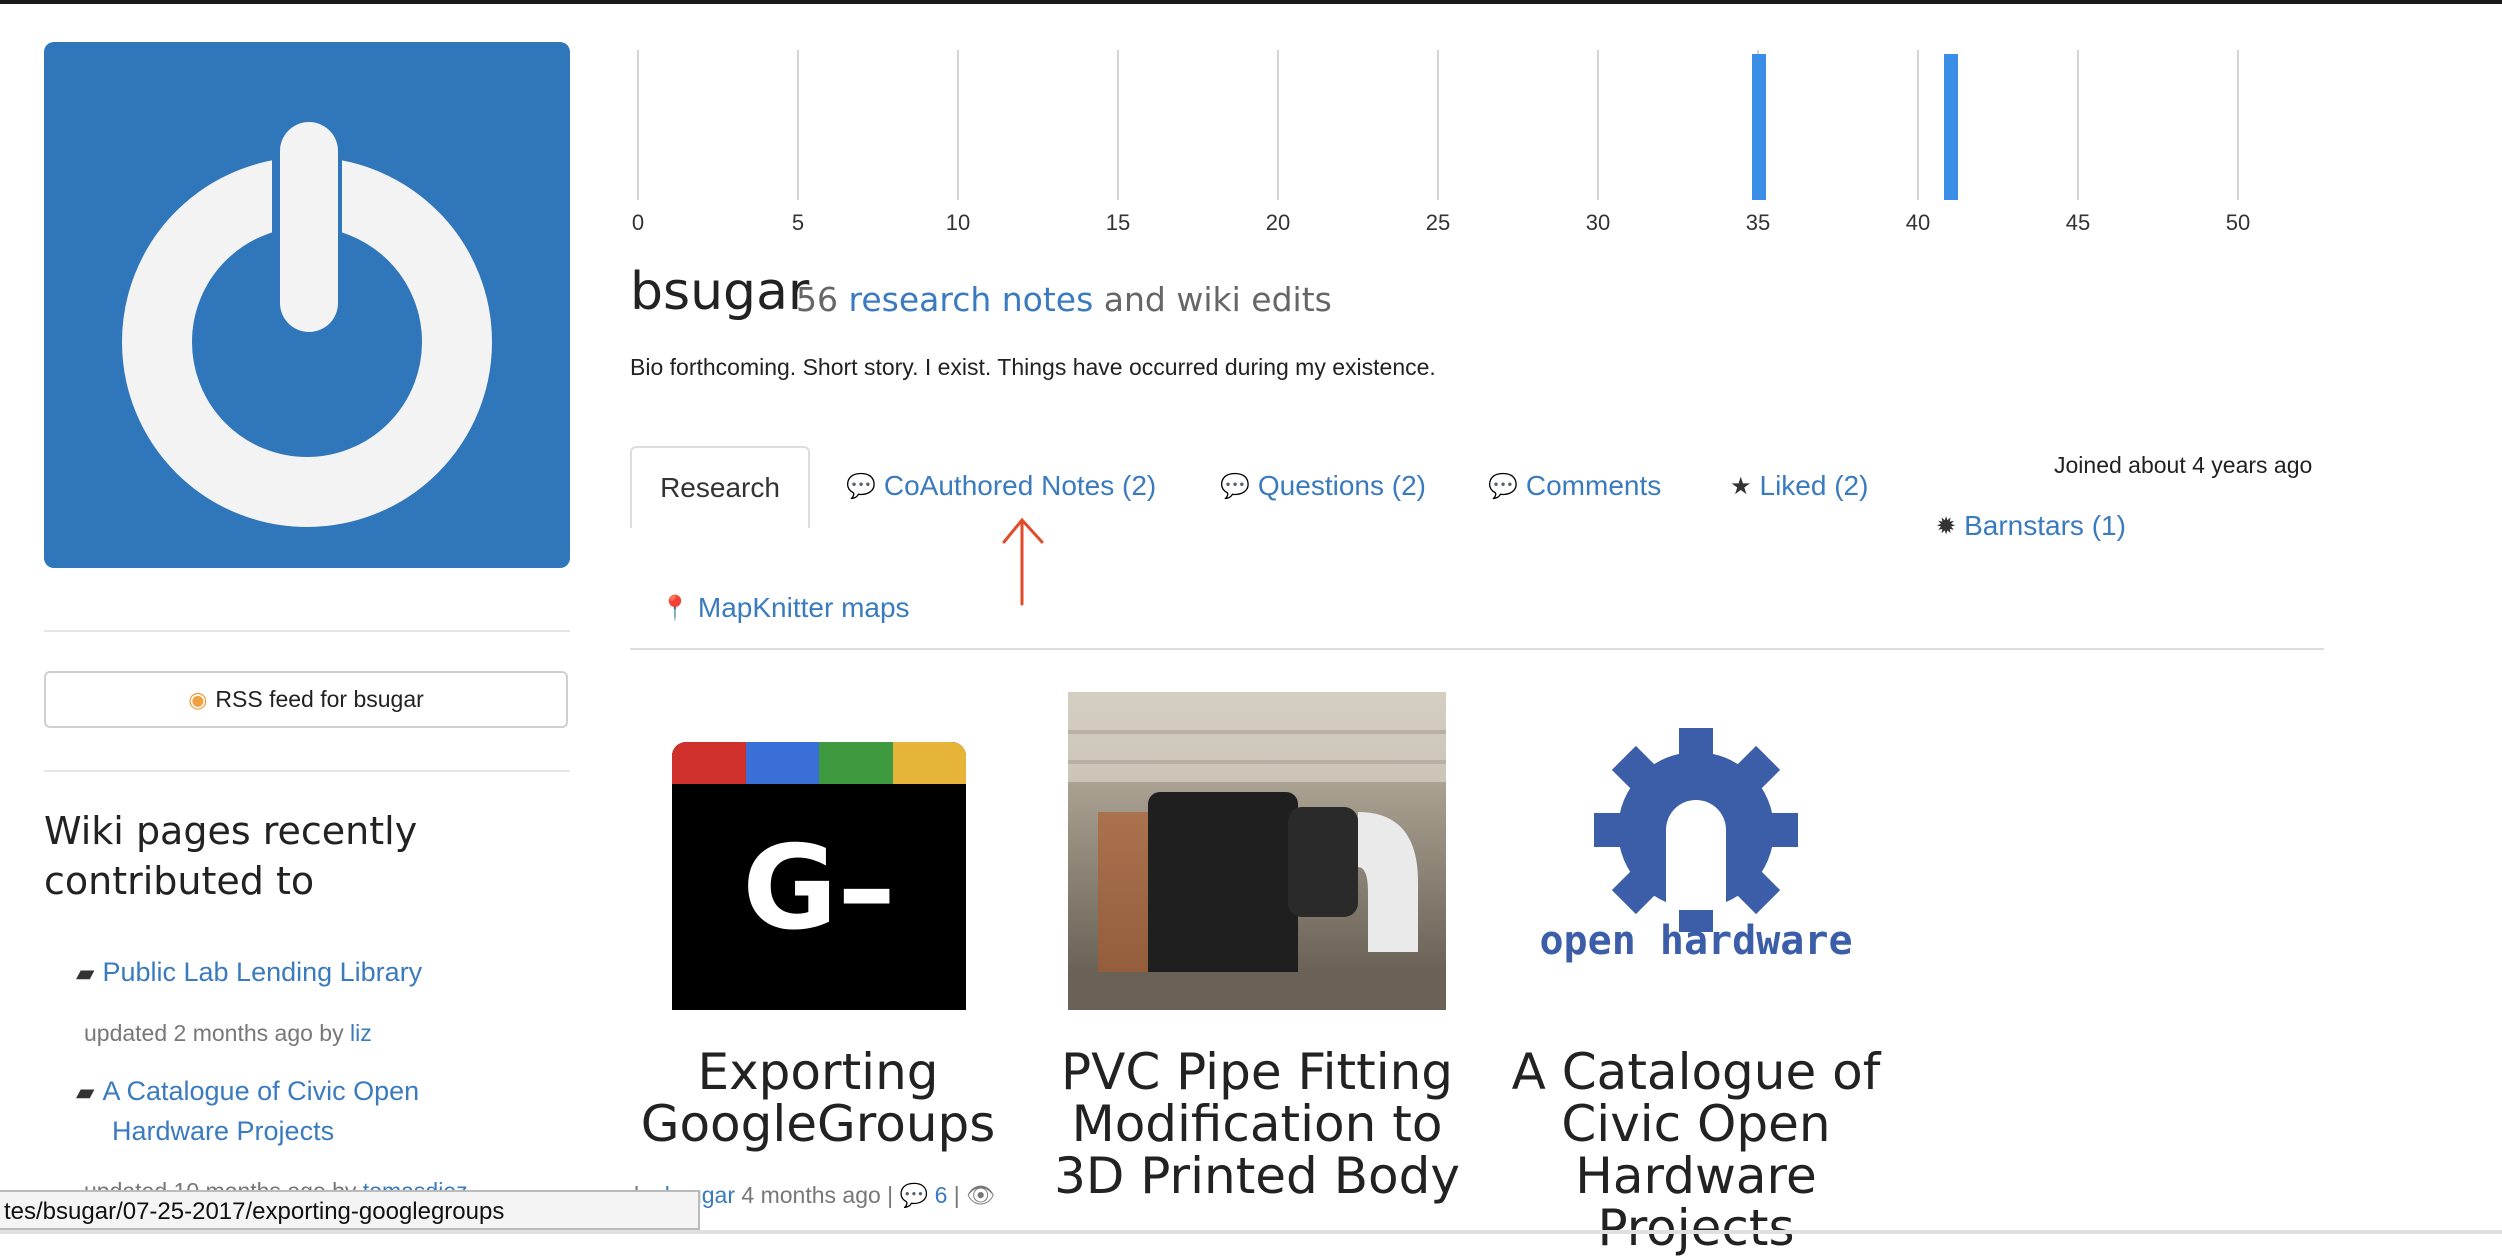 The image size is (2502, 1257). Describe the element at coordinates (1758, 222) in the screenshot. I see `chart-tick-label: 35` at that location.